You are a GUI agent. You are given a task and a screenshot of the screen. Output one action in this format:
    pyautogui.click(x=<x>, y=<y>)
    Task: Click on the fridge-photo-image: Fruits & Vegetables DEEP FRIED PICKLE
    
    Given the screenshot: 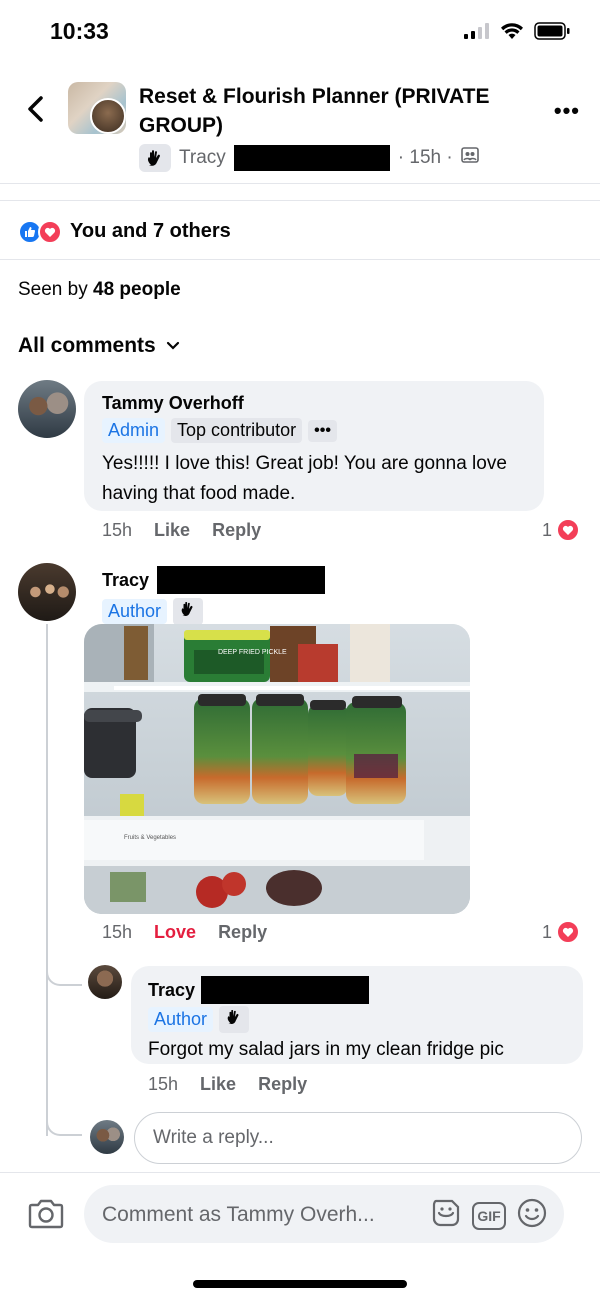 What is the action you would take?
    pyautogui.click(x=277, y=769)
    